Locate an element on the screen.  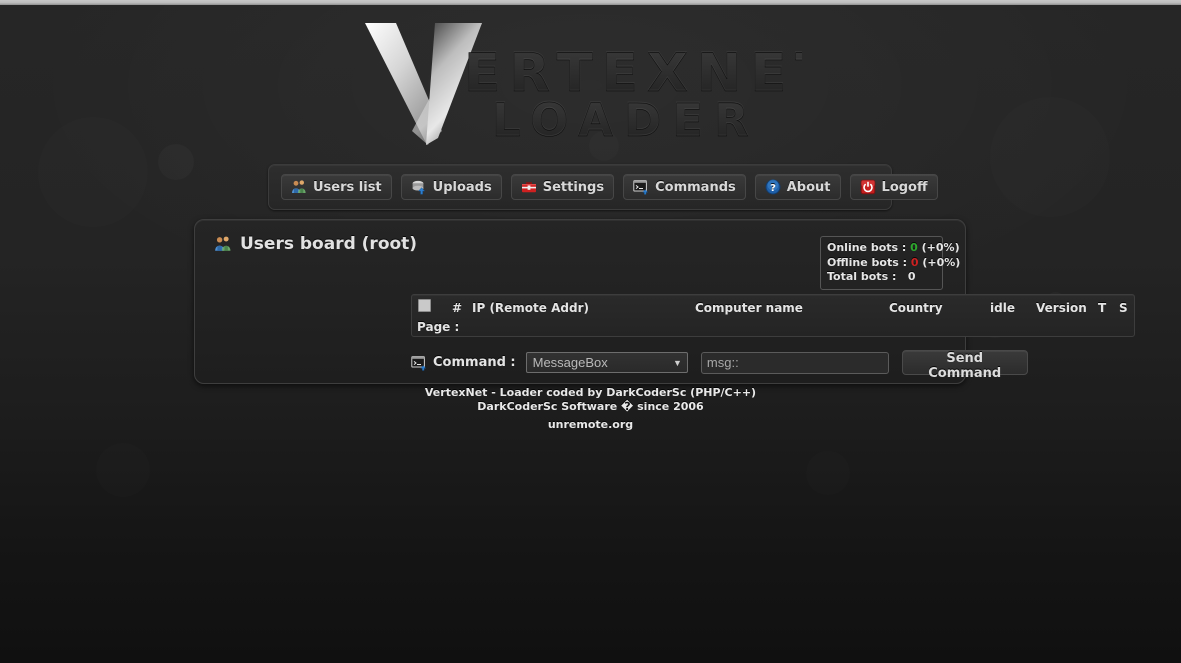
column-header-idle: idle is located at coordinates (1002, 308).